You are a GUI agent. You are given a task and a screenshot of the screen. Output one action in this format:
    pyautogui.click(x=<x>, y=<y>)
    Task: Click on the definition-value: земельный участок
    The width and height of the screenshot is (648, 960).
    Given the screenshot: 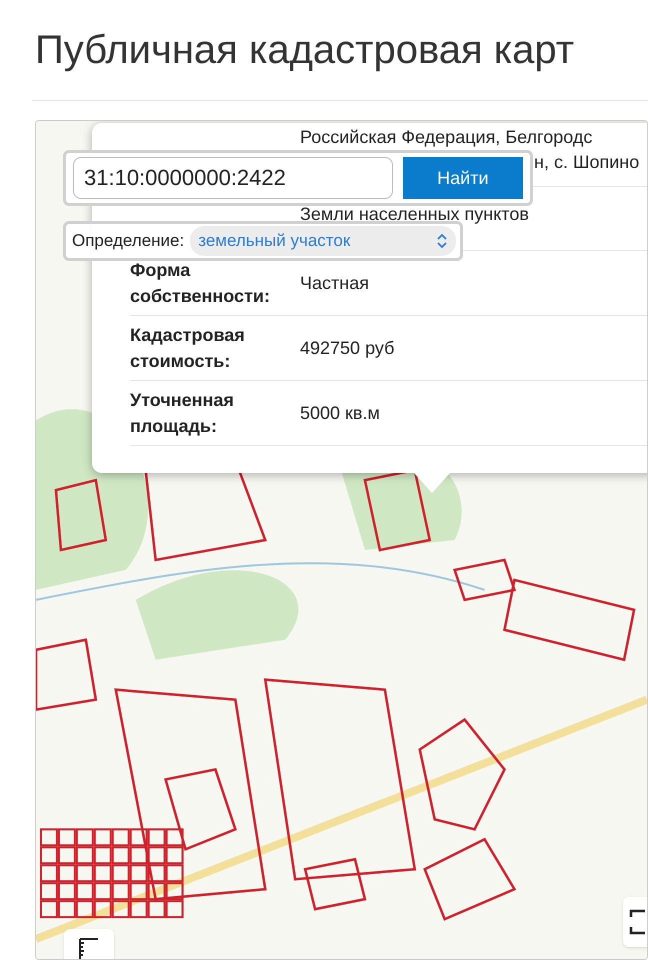 What is the action you would take?
    pyautogui.click(x=274, y=241)
    